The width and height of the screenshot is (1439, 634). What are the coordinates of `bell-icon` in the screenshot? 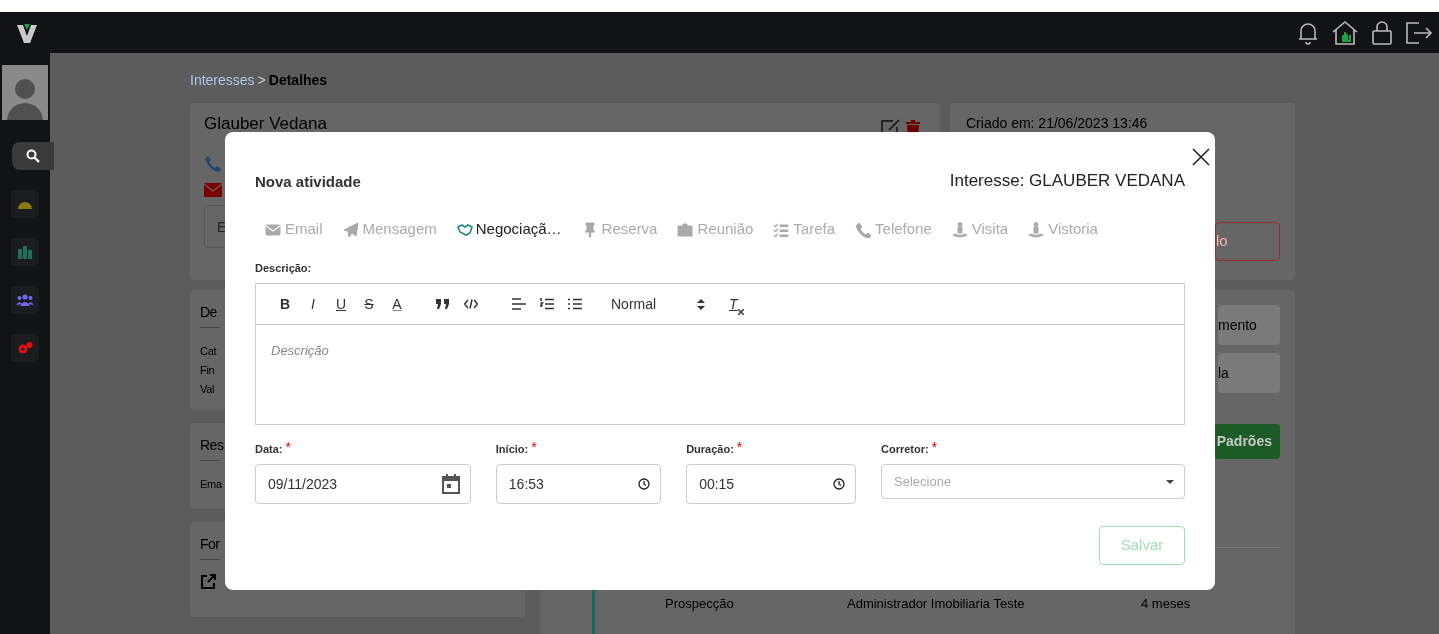 It's located at (1308, 32).